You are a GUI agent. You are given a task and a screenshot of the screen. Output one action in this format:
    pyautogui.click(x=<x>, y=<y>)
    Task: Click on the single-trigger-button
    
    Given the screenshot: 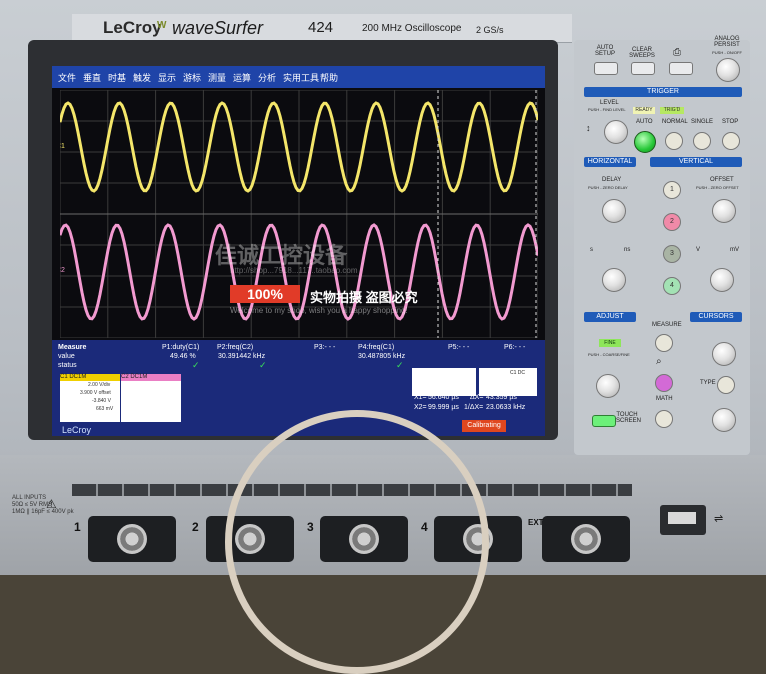 What is the action you would take?
    pyautogui.click(x=702, y=141)
    